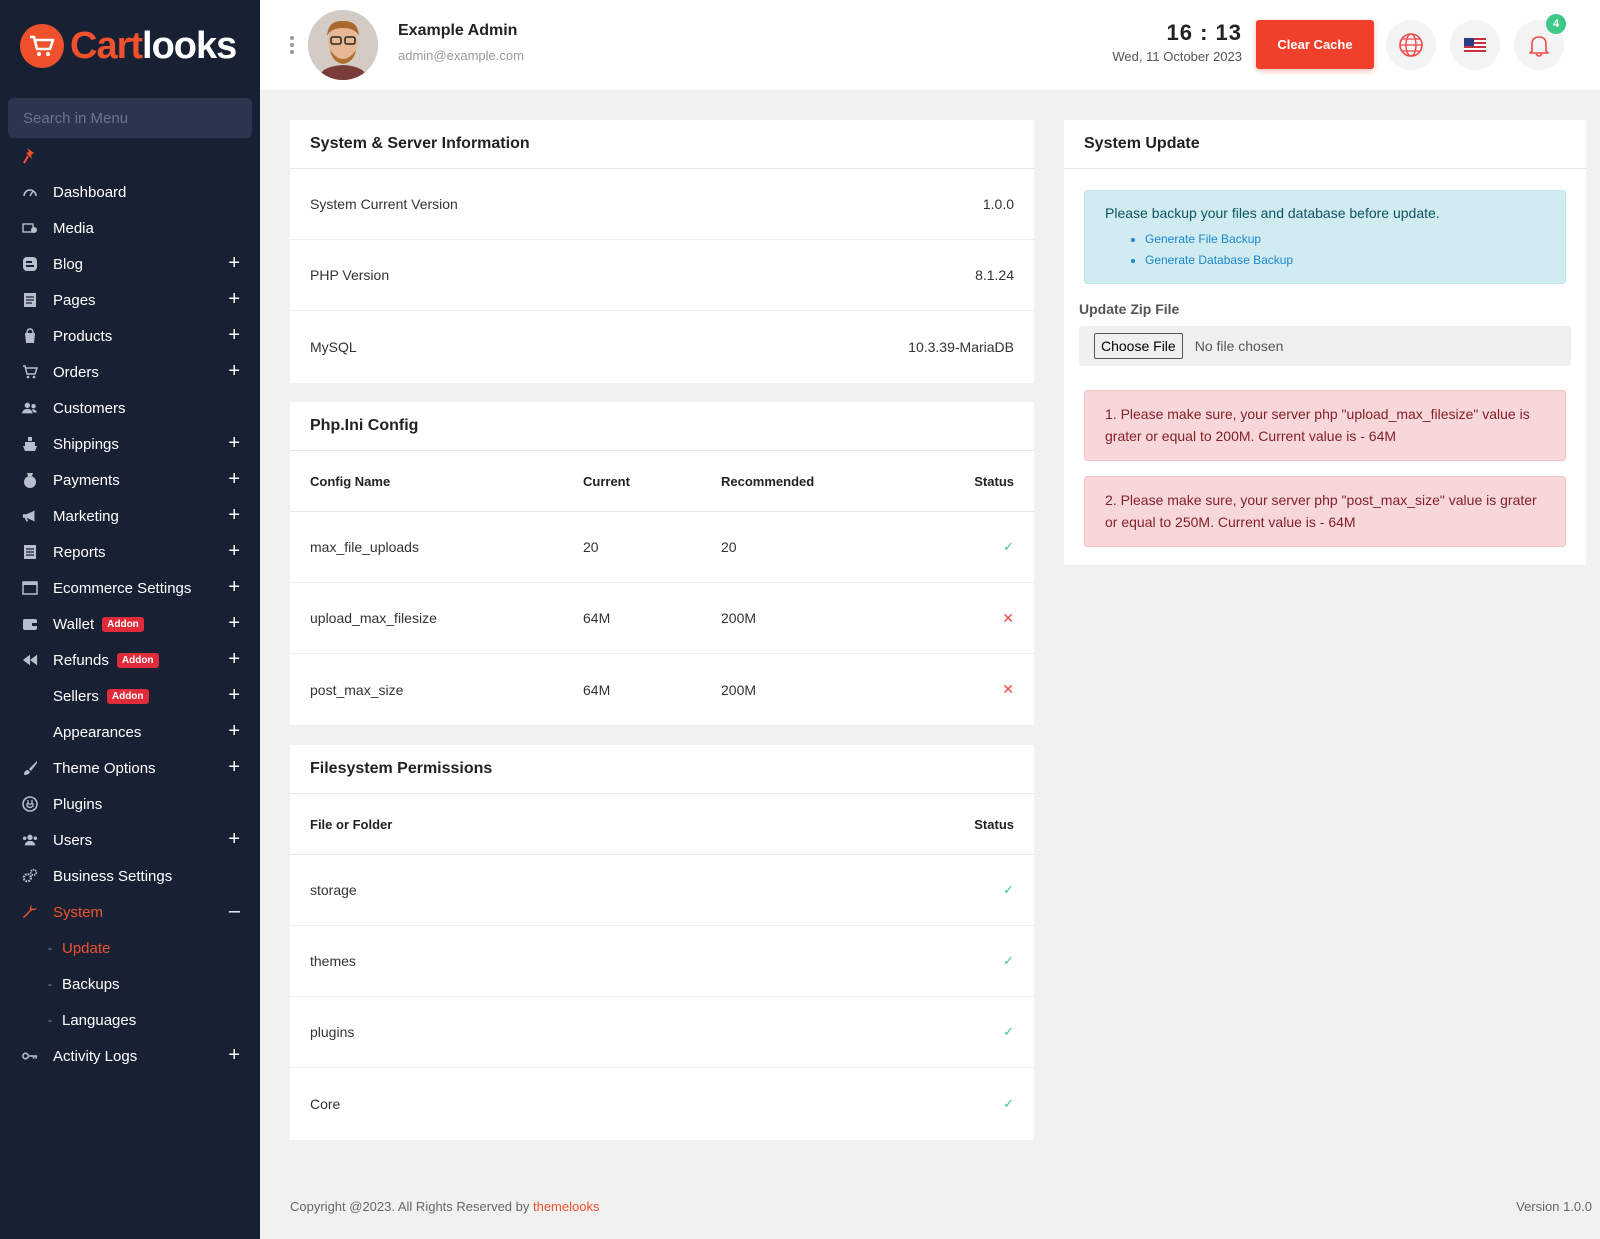  I want to click on folder-name-cell: storage, so click(333, 890).